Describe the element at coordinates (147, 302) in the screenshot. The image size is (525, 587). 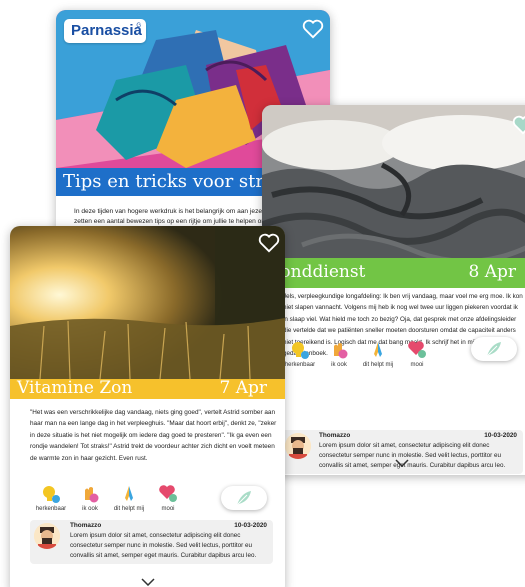
I see `sunset-field-photo` at that location.